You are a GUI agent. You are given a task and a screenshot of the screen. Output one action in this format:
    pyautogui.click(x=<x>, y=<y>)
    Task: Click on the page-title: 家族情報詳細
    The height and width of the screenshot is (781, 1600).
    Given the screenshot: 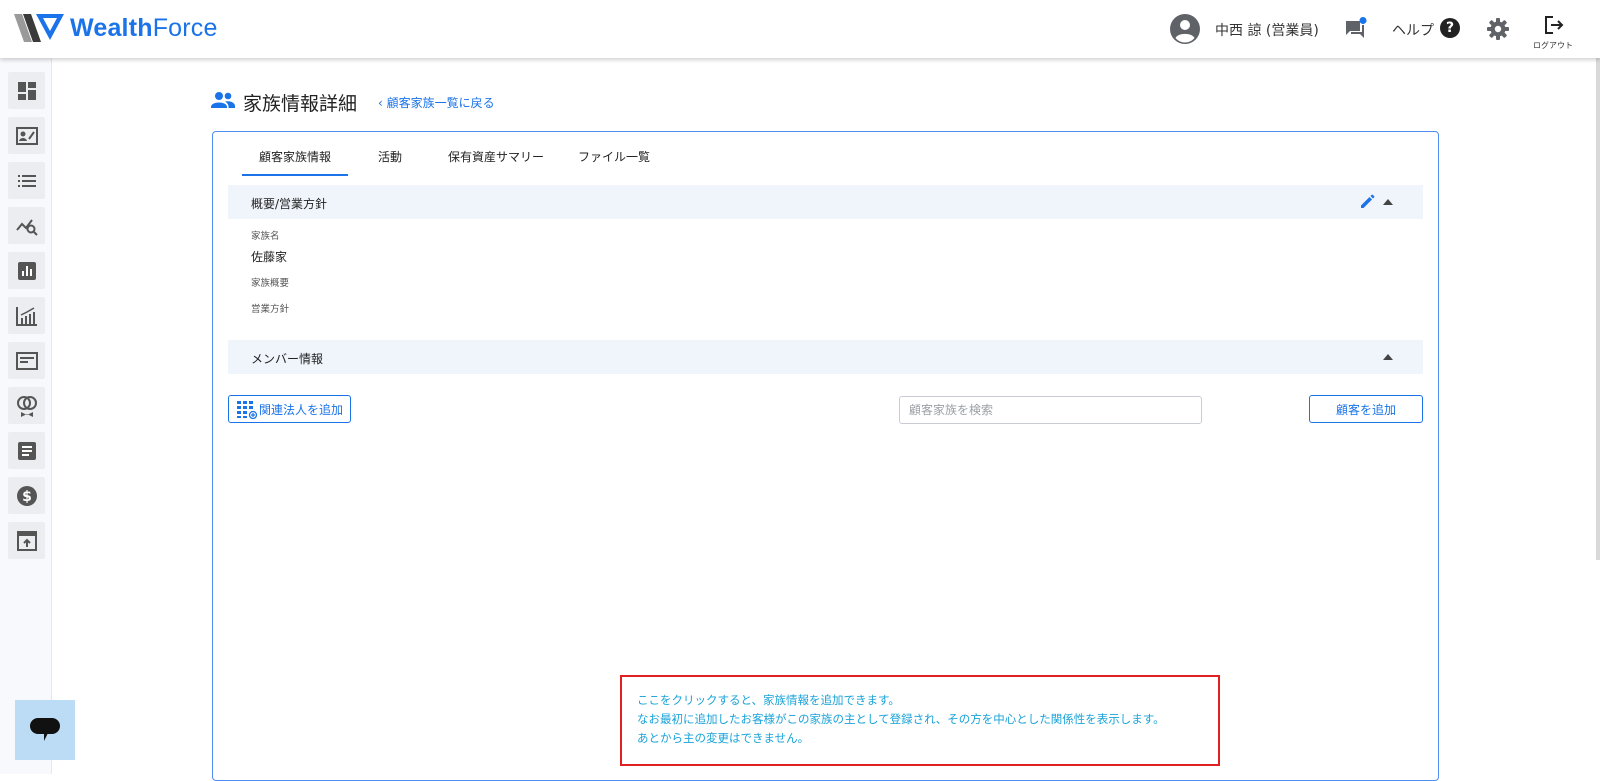 What is the action you would take?
    pyautogui.click(x=300, y=104)
    